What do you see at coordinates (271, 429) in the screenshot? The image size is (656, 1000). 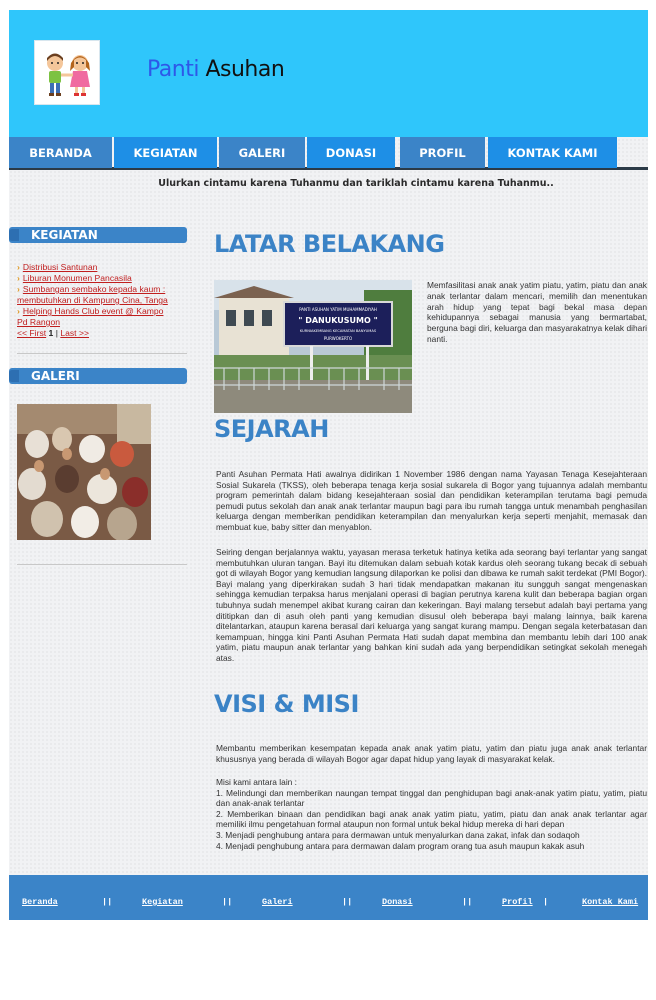 I see `section-title-sejarah: SEJARAH` at bounding box center [271, 429].